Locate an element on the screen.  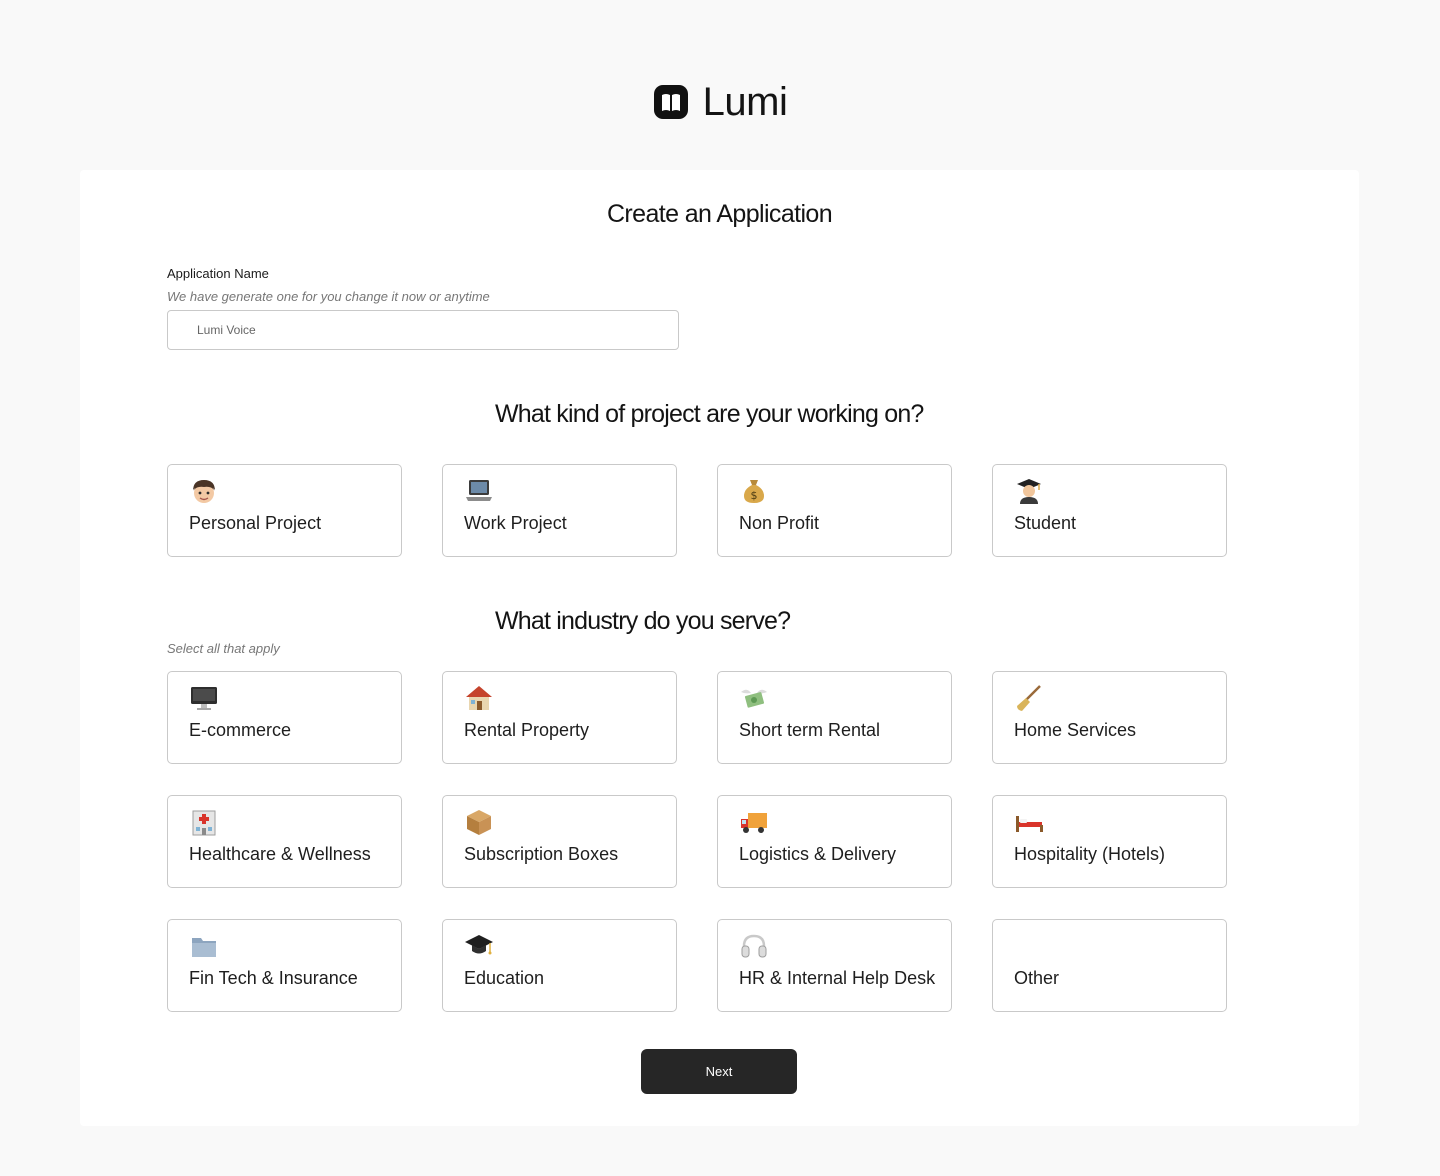
option-rental-property: Rental Property is located at coordinates (559, 717).